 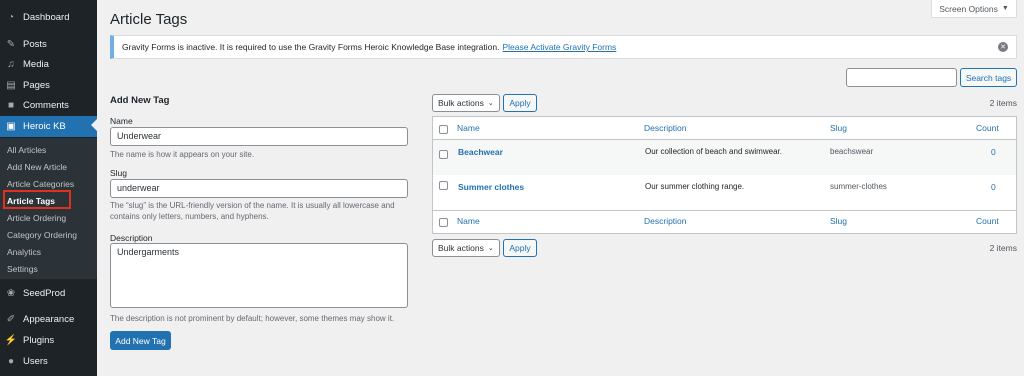 I want to click on menu-comments: ■ Comments, so click(x=48, y=105).